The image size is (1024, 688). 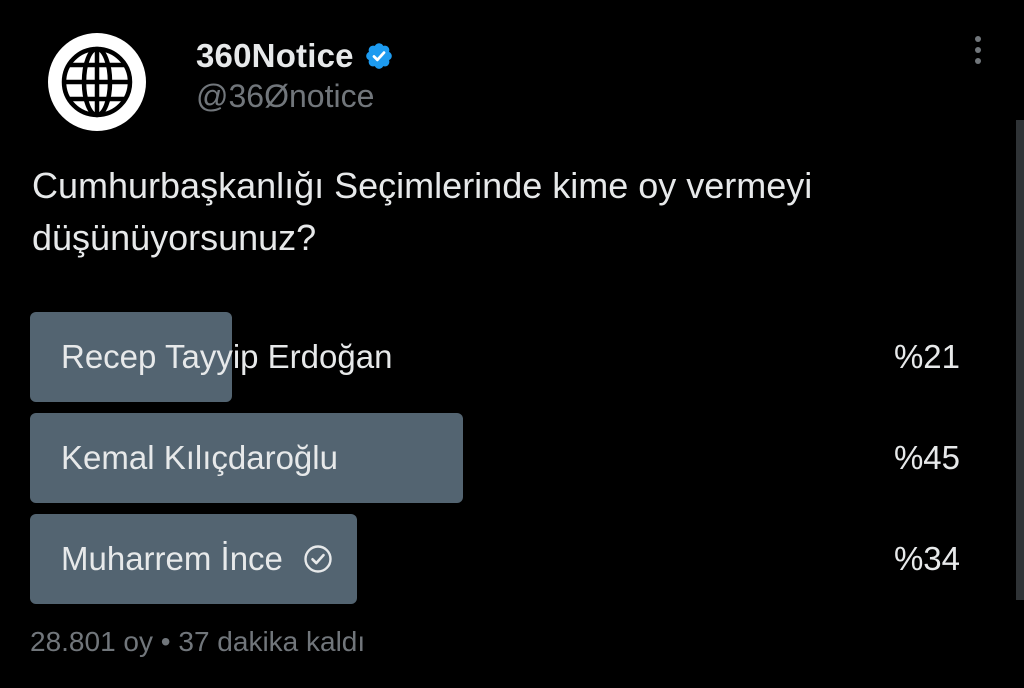 What do you see at coordinates (172, 558) in the screenshot?
I see `poll-option-label: Muharrem İnce` at bounding box center [172, 558].